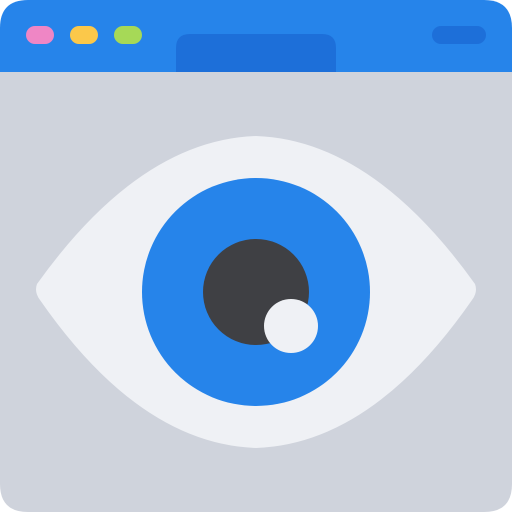  I want to click on minimize-dot, so click(84, 35).